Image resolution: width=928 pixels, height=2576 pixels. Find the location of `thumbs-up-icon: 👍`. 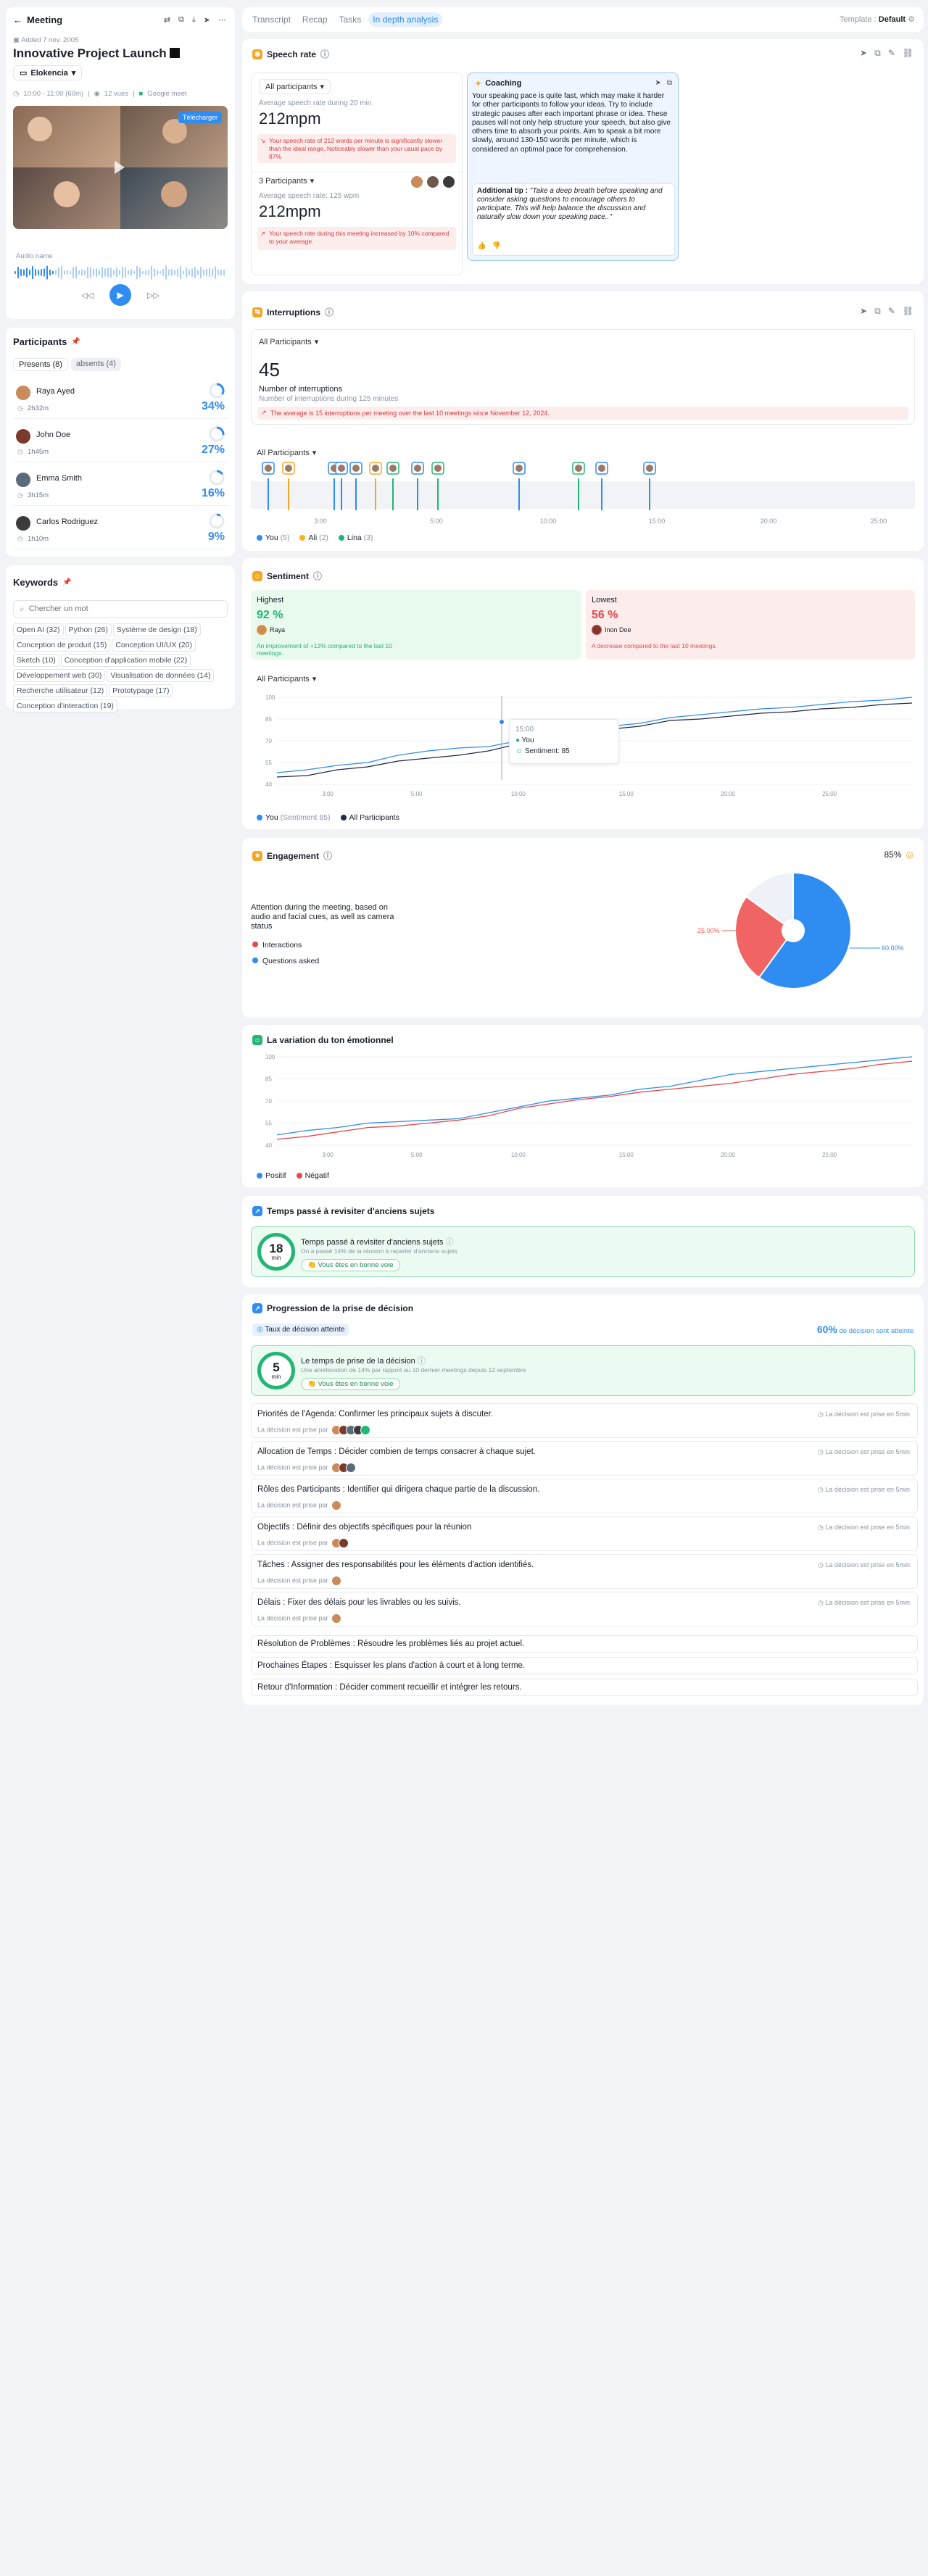

thumbs-up-icon: 👍 is located at coordinates (481, 246).